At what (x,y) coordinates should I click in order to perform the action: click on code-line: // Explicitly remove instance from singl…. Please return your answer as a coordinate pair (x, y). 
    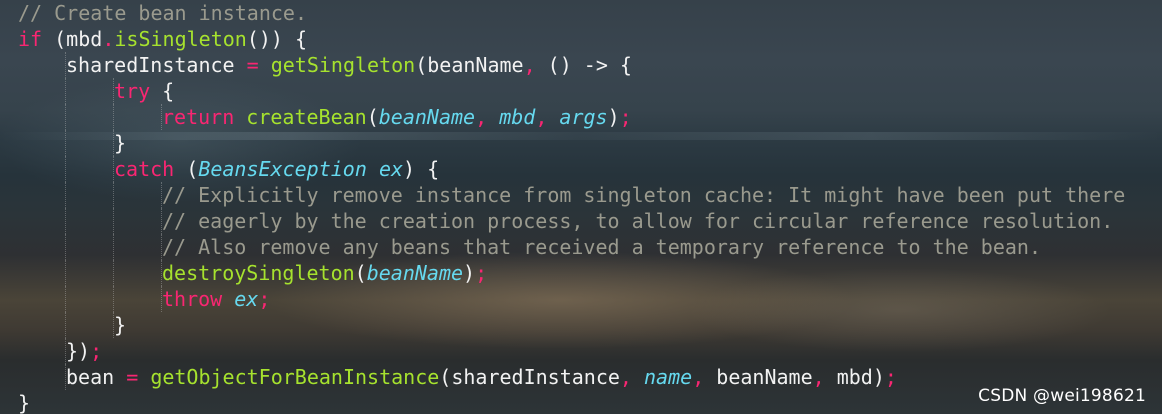
    Looking at the image, I should click on (581, 195).